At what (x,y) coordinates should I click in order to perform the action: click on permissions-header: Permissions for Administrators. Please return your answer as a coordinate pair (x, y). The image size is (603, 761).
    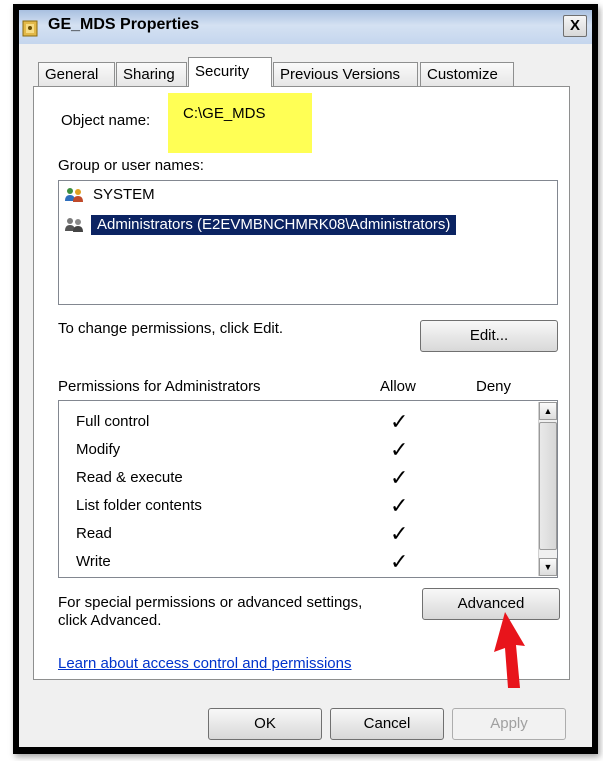
    Looking at the image, I should click on (159, 386).